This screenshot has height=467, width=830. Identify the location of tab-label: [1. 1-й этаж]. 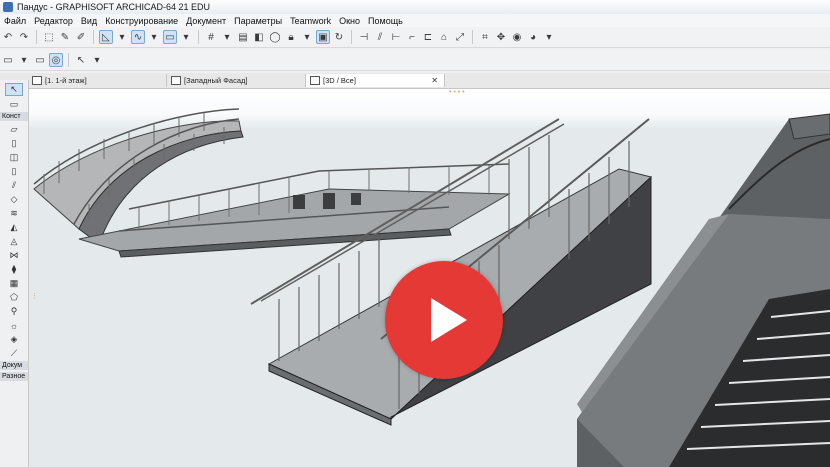
(66, 80).